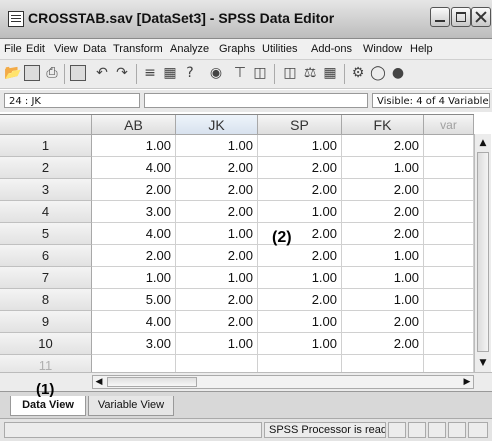 This screenshot has width=492, height=441. Describe the element at coordinates (99, 382) in the screenshot. I see `scroll-left-icon: ◀` at that location.